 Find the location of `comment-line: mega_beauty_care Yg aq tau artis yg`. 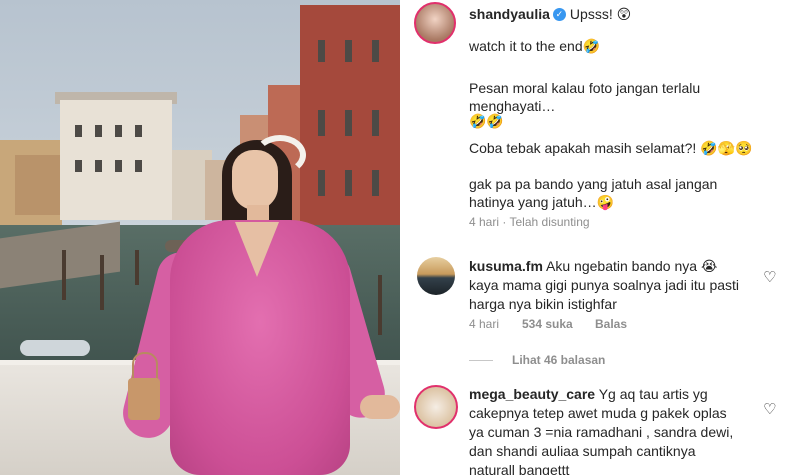

comment-line: mega_beauty_care Yg aq tau artis yg is located at coordinates (588, 394).